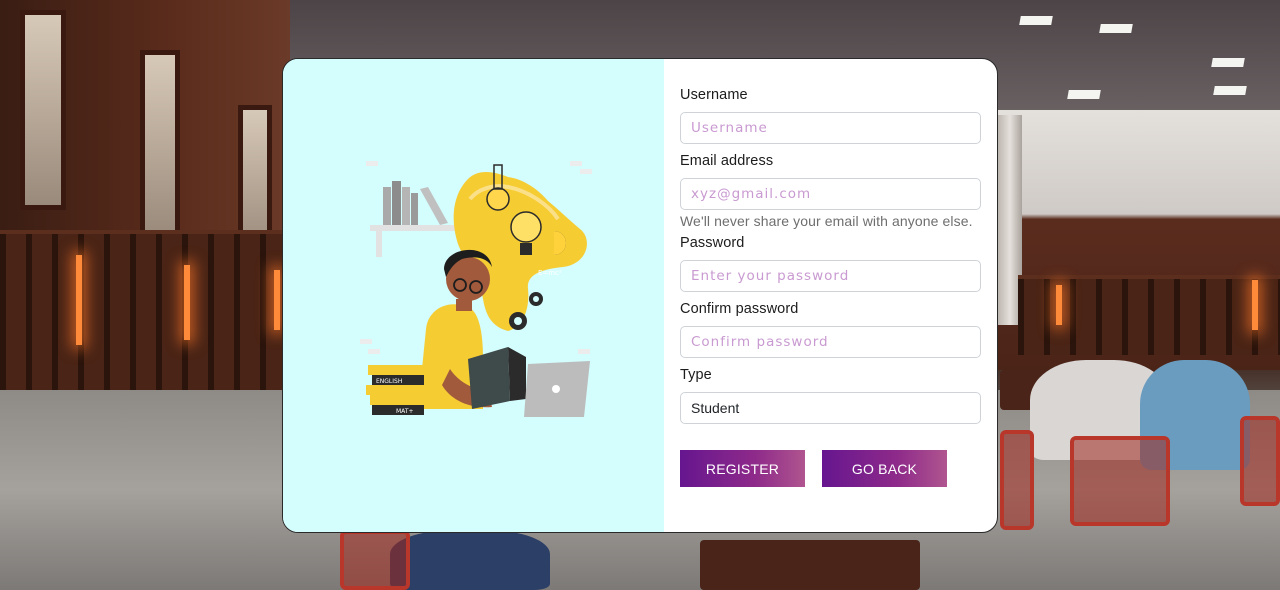 The image size is (1280, 590). Describe the element at coordinates (395, 390) in the screenshot. I see `books-stack-icon: ENGLISH MAT+` at that location.